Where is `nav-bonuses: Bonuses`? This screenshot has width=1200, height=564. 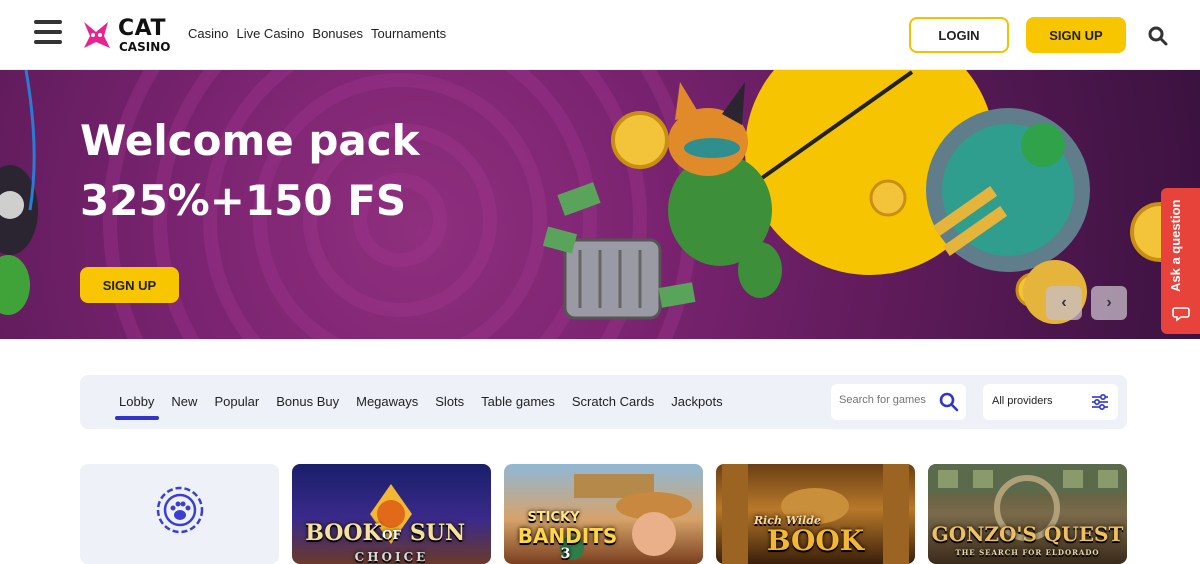 nav-bonuses: Bonuses is located at coordinates (337, 33).